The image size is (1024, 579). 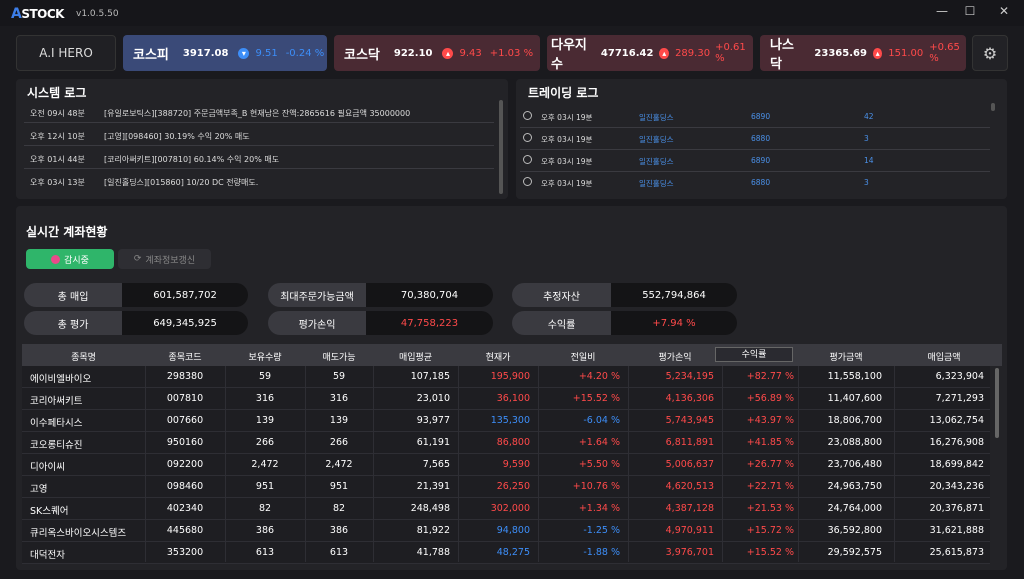 I want to click on stock-code: 007810, so click(x=185, y=398).